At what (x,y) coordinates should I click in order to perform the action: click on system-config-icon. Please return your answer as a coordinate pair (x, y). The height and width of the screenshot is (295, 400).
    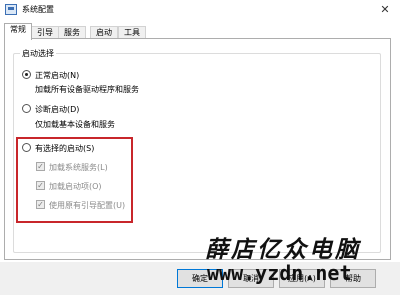
    Looking at the image, I should click on (11, 9).